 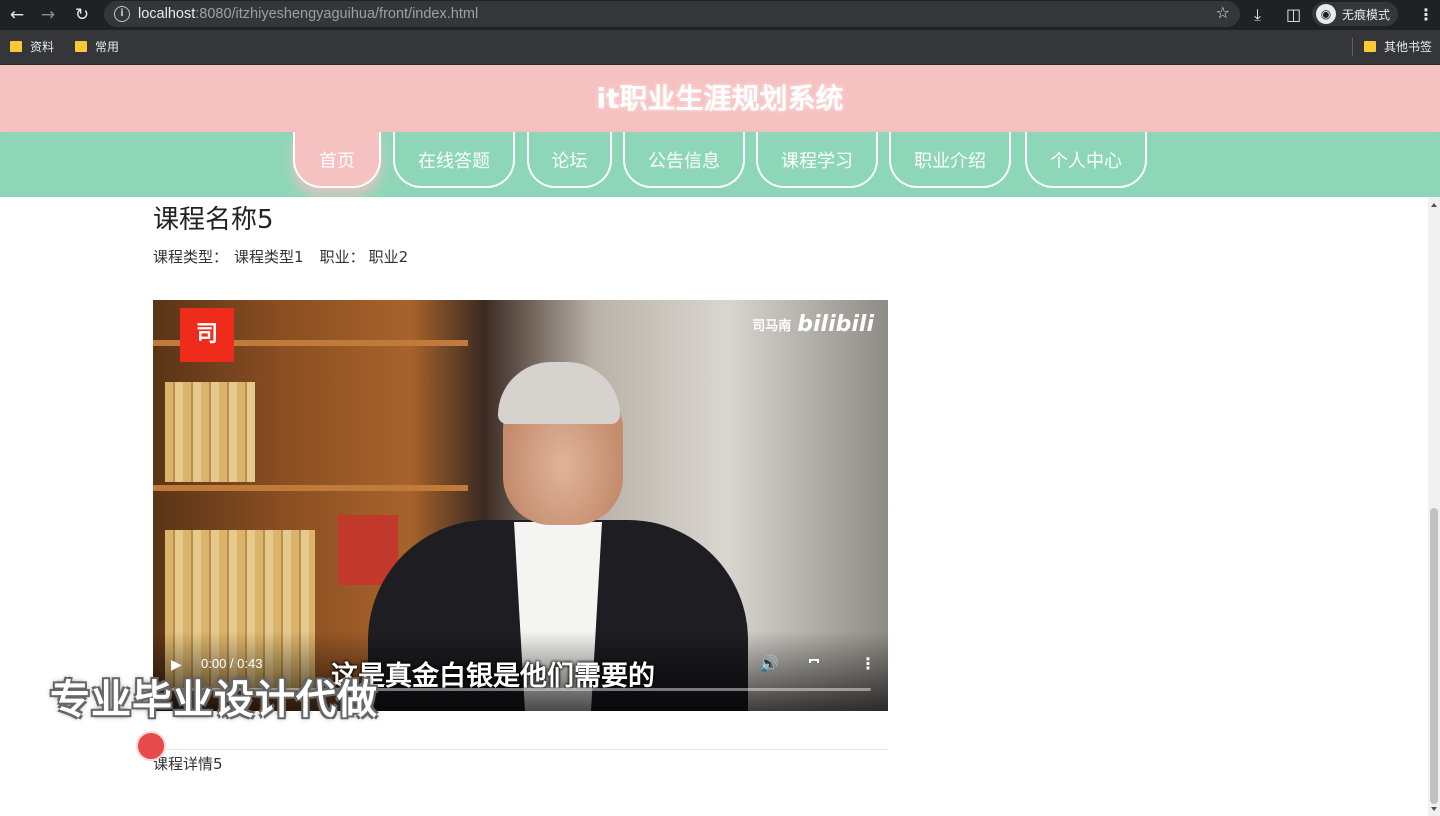 I want to click on course-title: 课程名称5, so click(x=213, y=220).